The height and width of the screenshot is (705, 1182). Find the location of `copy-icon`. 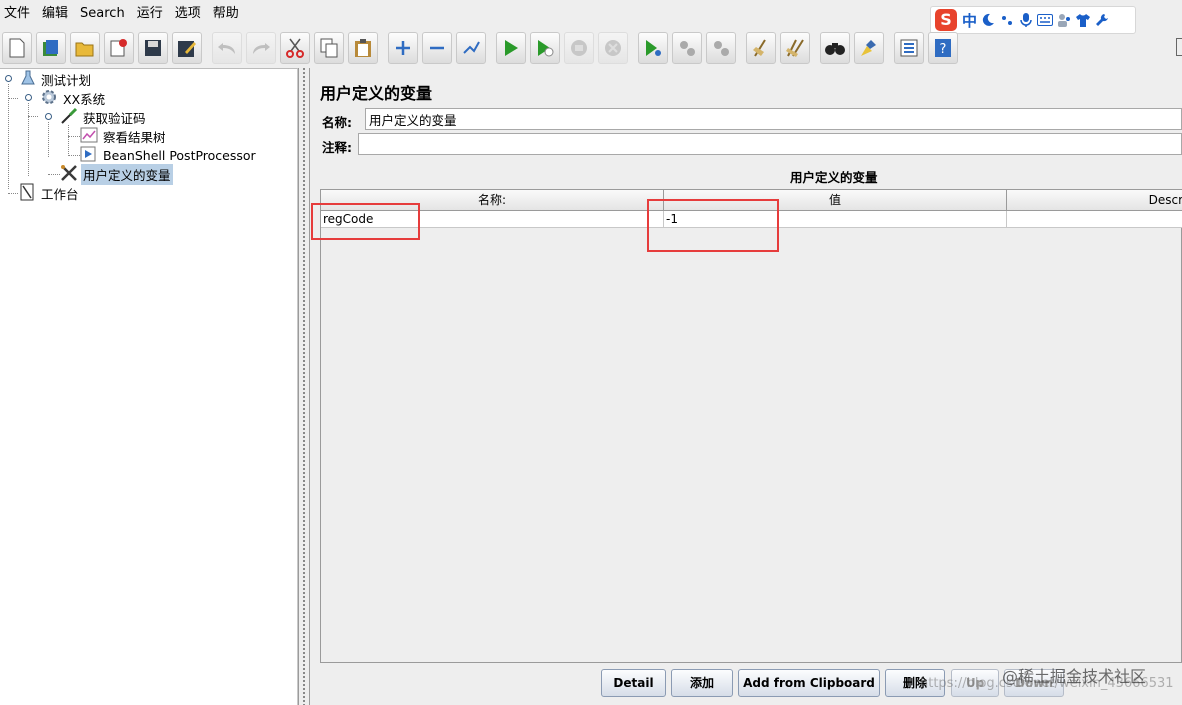

copy-icon is located at coordinates (329, 48).